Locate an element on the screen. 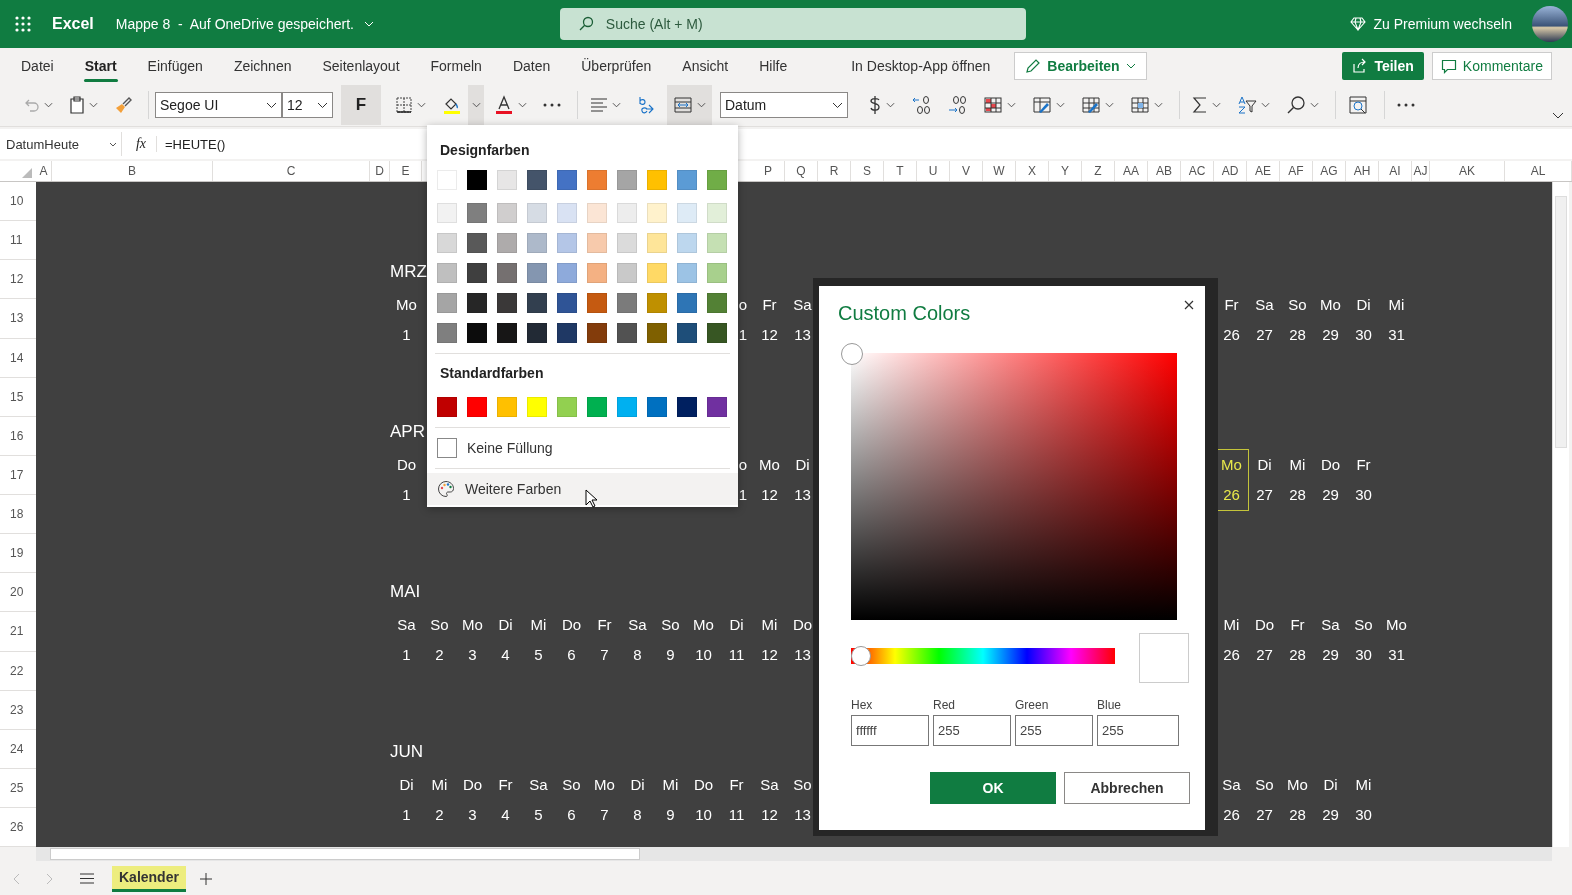 The height and width of the screenshot is (895, 1572). select-all-icon is located at coordinates (27, 173).